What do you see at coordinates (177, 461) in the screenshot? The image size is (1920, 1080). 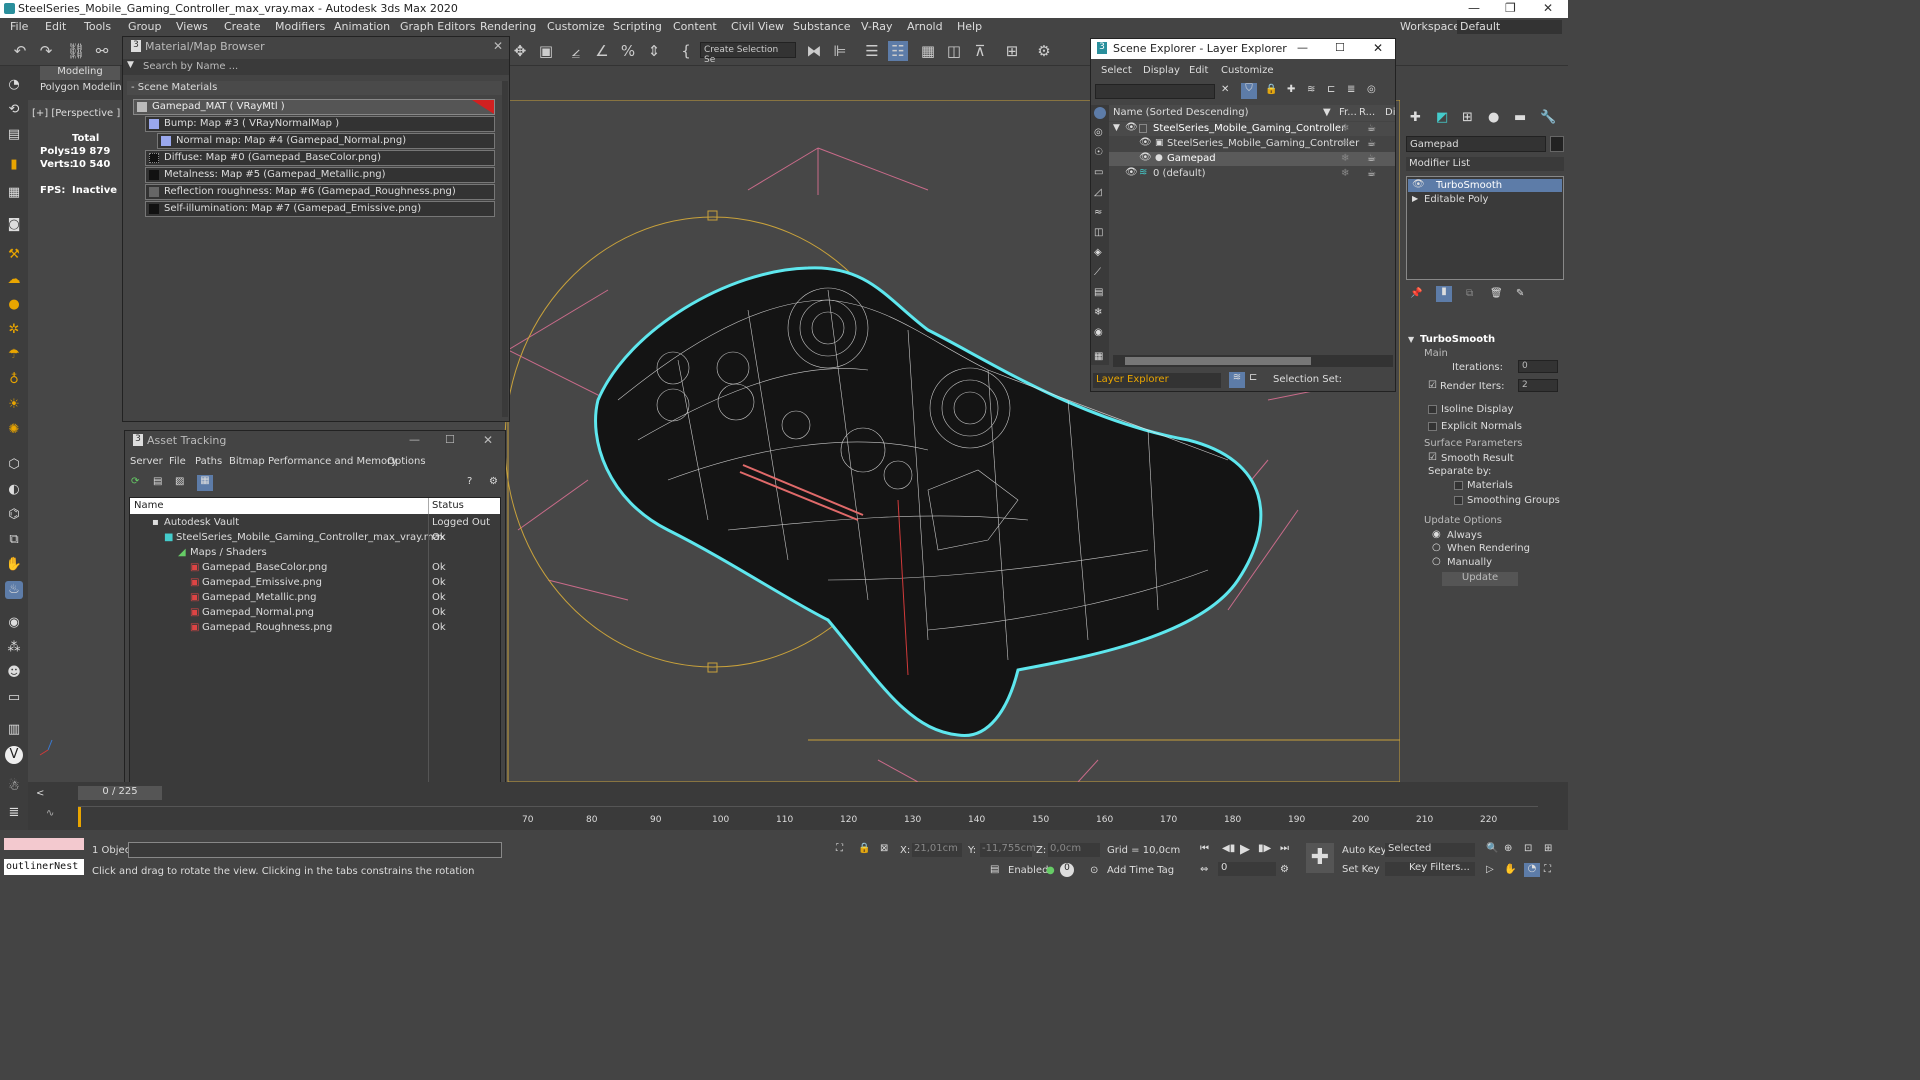 I see `menu-file: File` at bounding box center [177, 461].